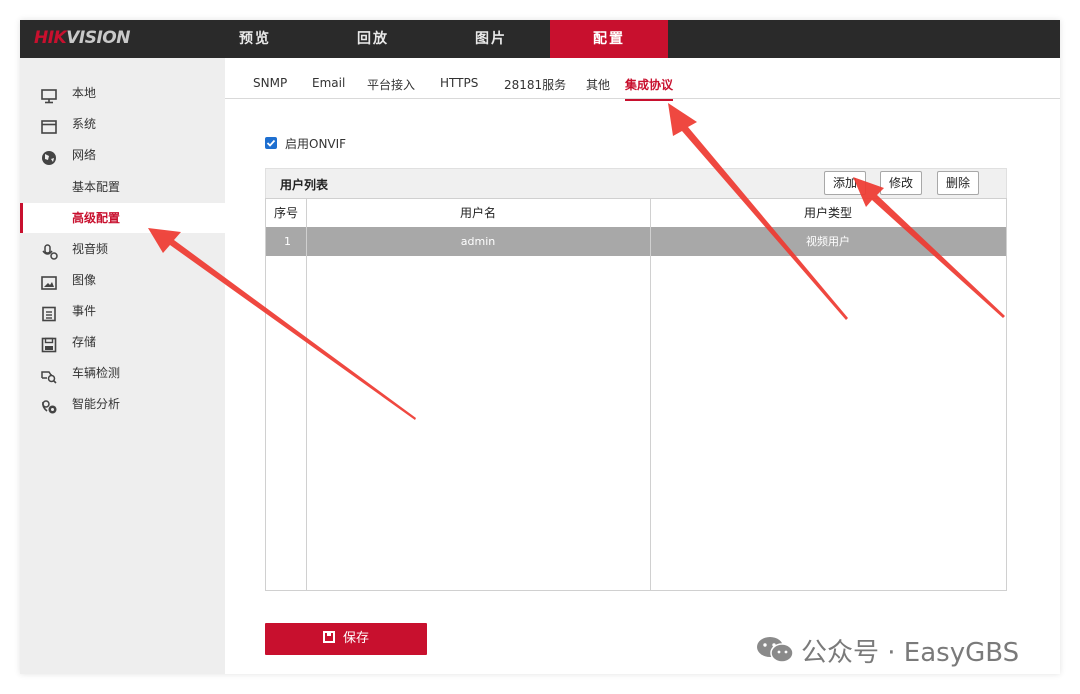  I want to click on smart-analysis-icon, so click(49, 405).